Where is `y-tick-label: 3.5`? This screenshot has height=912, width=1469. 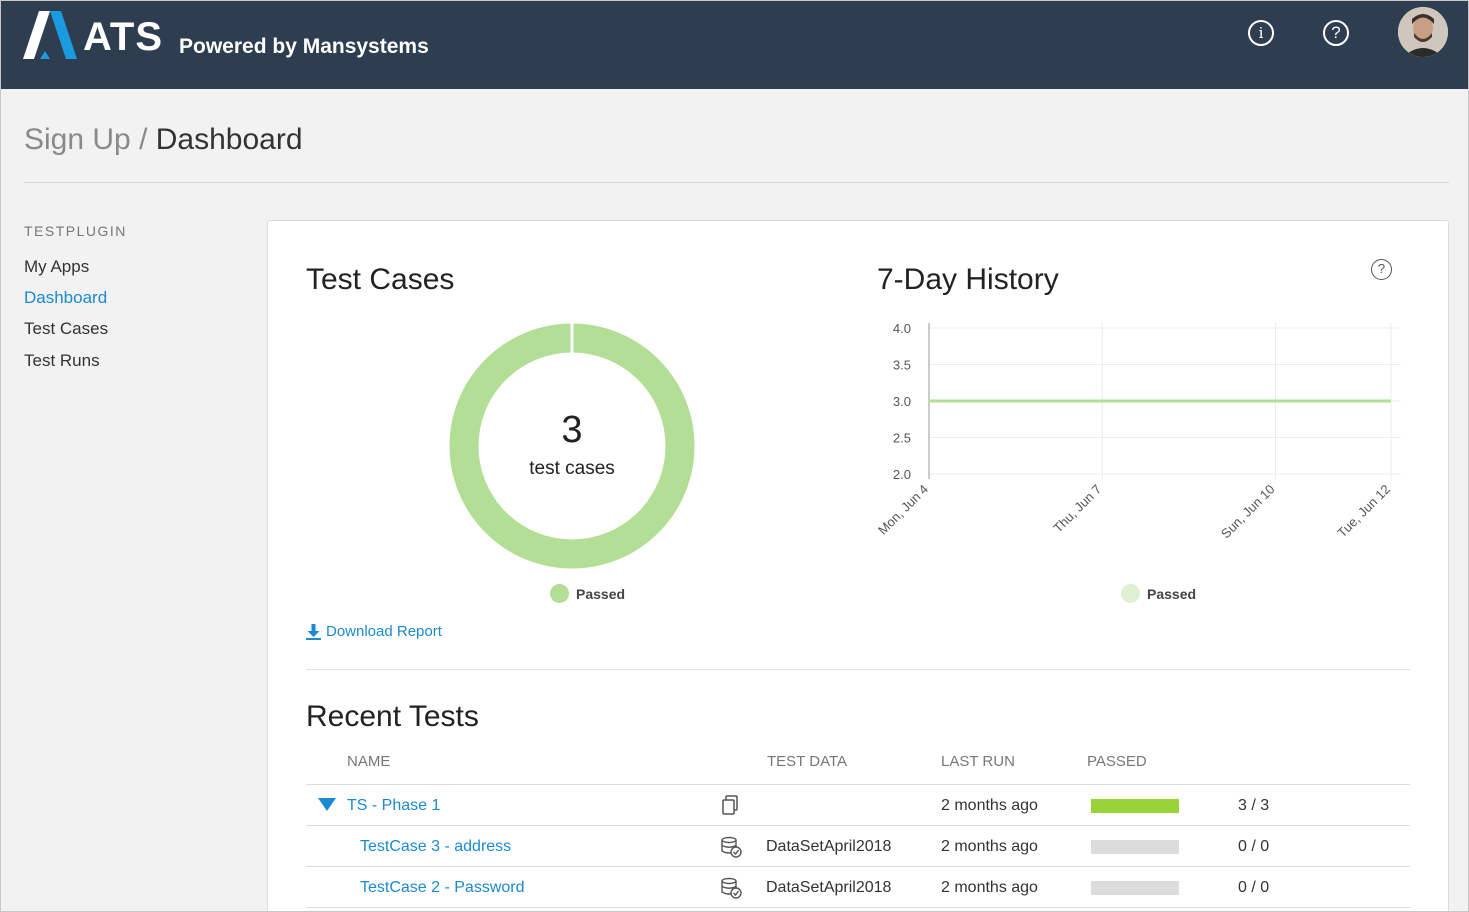 y-tick-label: 3.5 is located at coordinates (902, 365).